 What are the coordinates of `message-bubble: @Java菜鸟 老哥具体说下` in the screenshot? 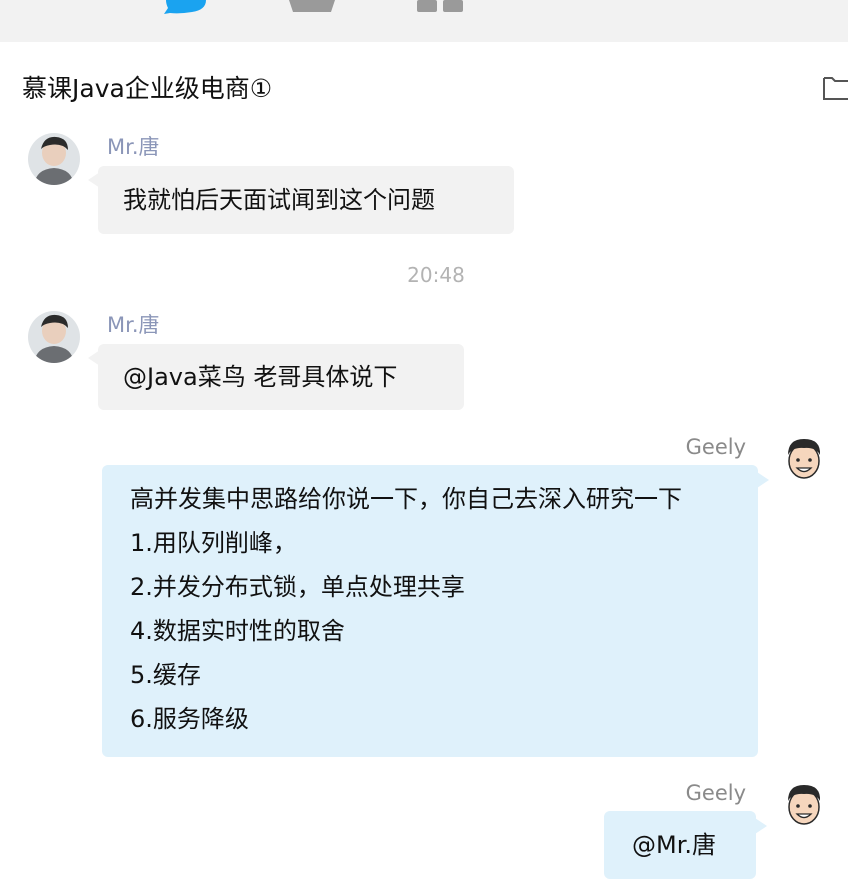 It's located at (281, 377).